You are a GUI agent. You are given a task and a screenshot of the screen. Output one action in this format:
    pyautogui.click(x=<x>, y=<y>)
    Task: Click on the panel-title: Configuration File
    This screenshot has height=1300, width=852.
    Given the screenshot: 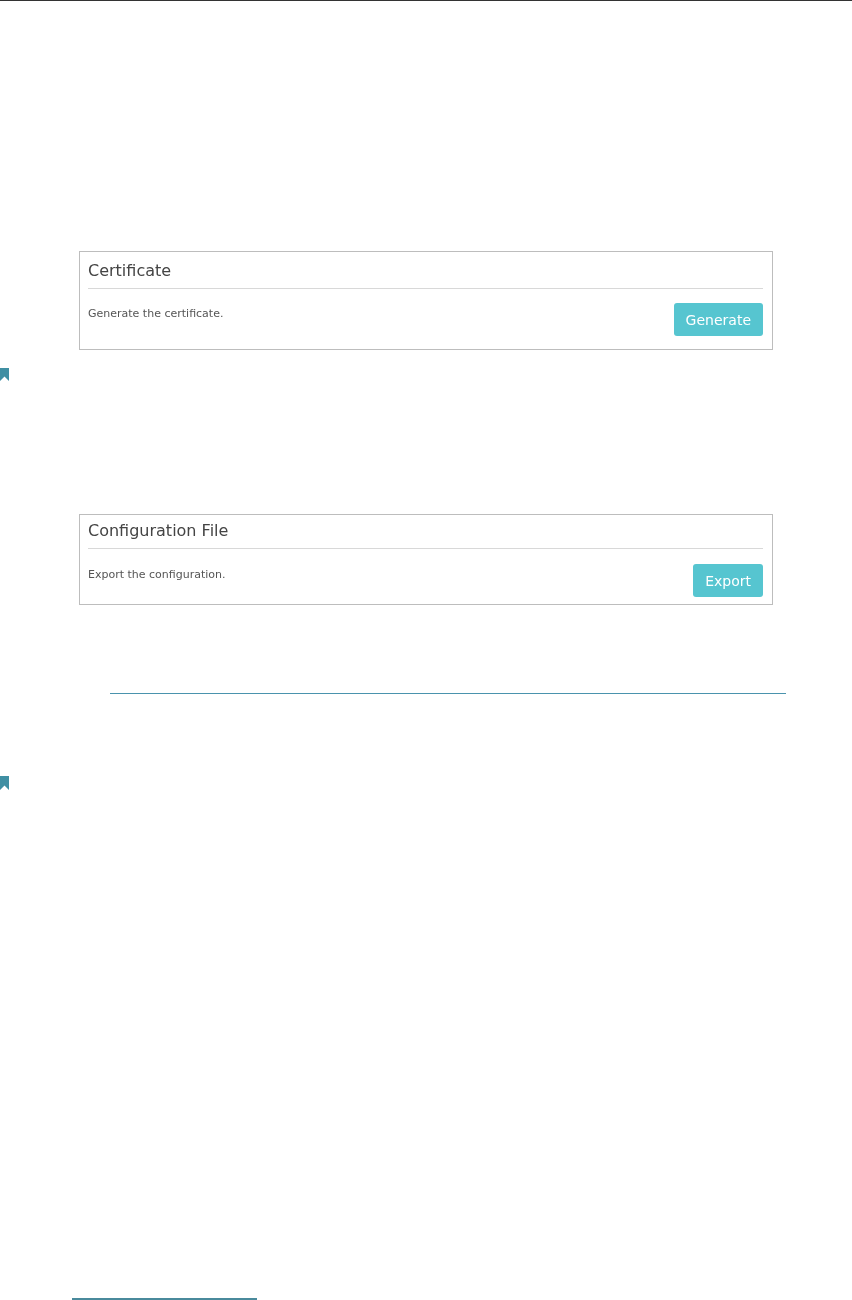 What is the action you would take?
    pyautogui.click(x=159, y=531)
    